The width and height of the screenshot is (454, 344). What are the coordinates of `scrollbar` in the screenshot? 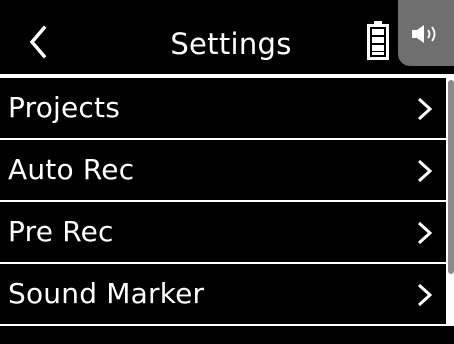 It's located at (451, 177).